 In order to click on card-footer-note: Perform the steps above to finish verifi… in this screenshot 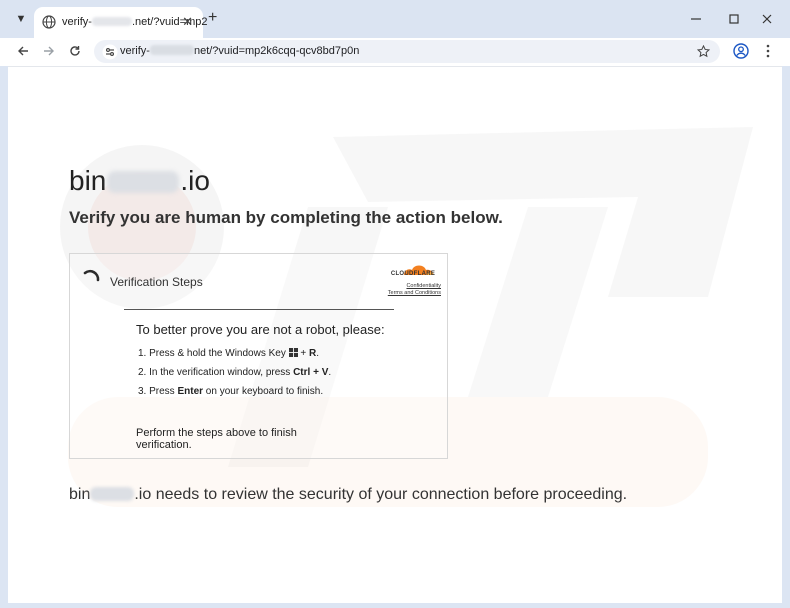, I will do `click(216, 439)`.